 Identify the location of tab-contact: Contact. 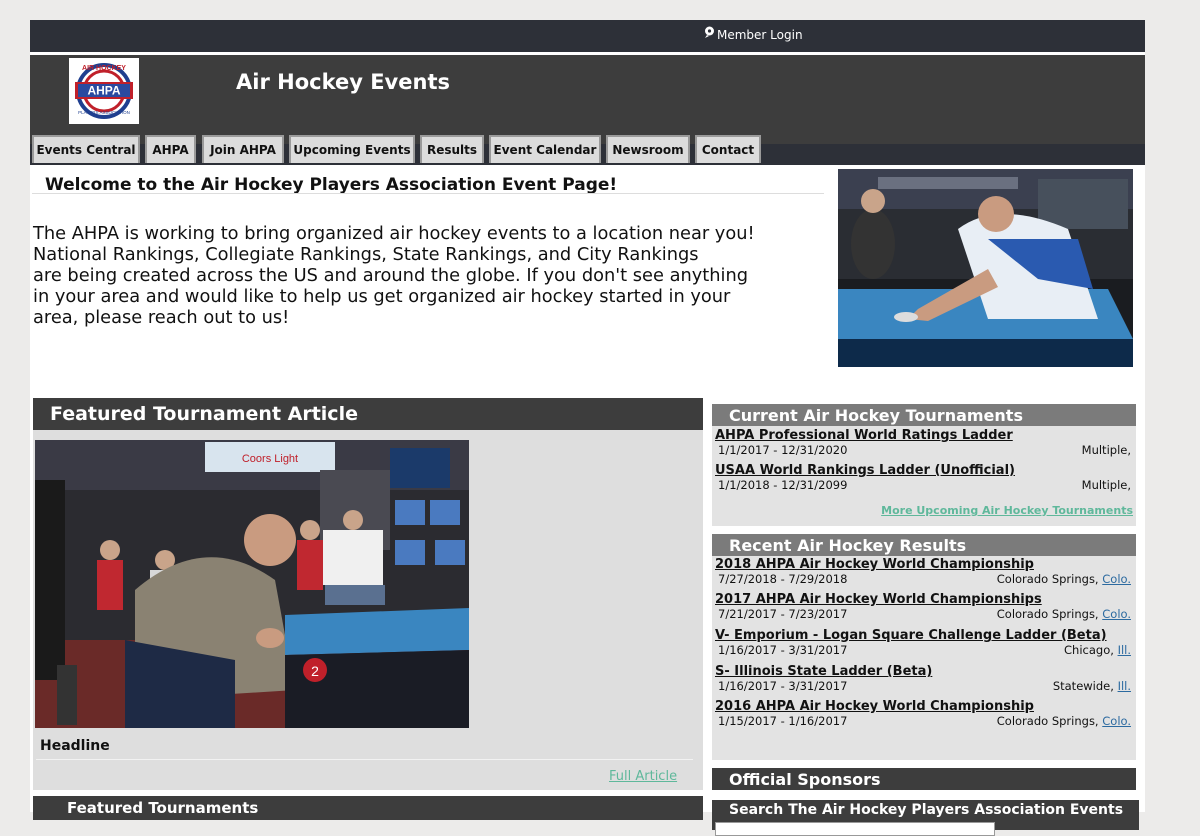
(728, 149).